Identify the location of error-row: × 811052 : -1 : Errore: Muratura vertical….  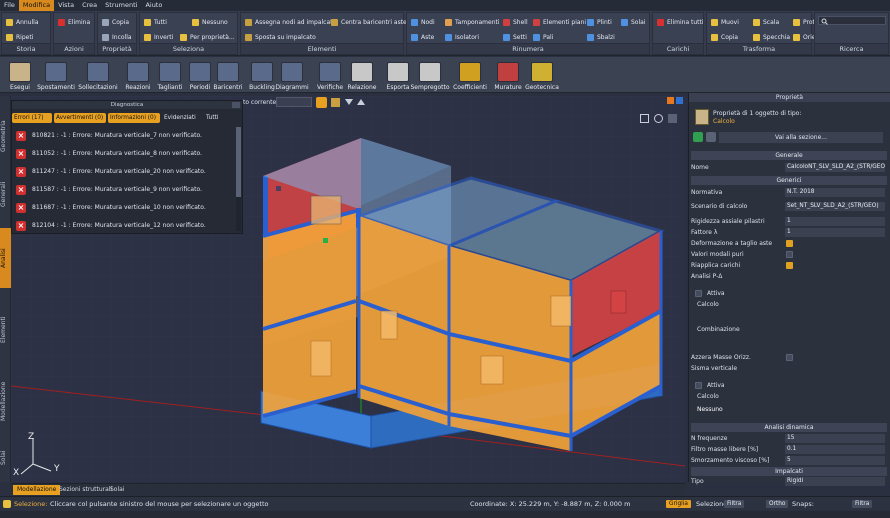
(127, 153).